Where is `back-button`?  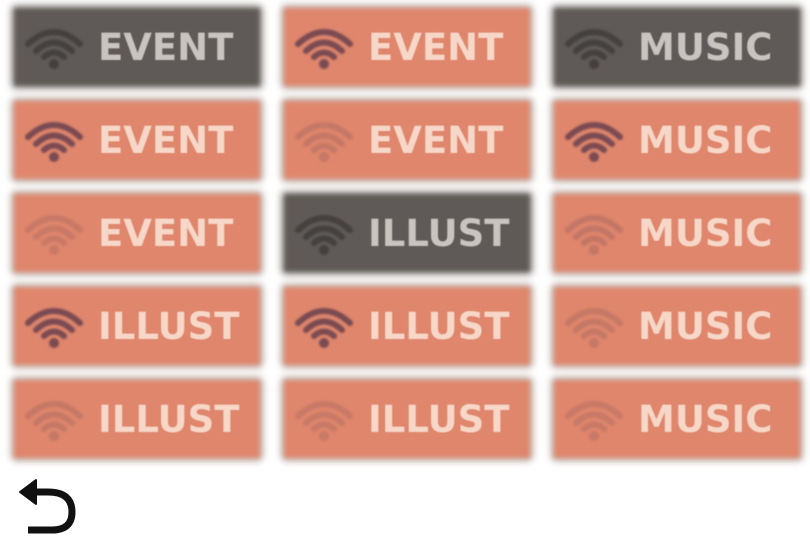 back-button is located at coordinates (47, 508).